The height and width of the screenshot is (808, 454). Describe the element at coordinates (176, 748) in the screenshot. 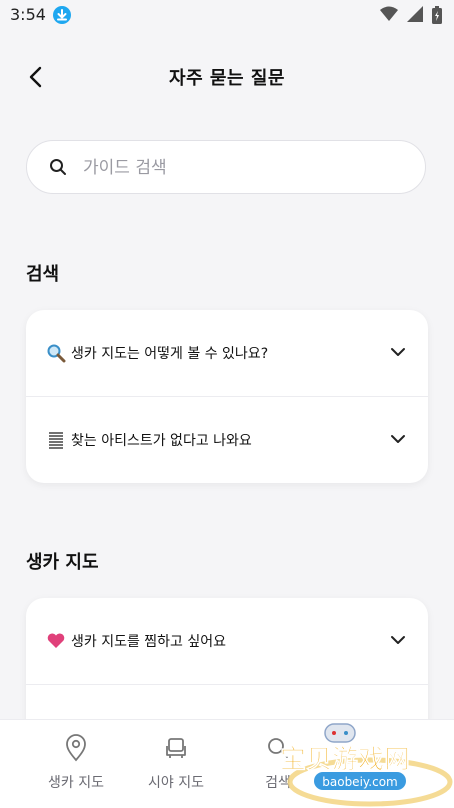

I see `sofa-icon` at that location.